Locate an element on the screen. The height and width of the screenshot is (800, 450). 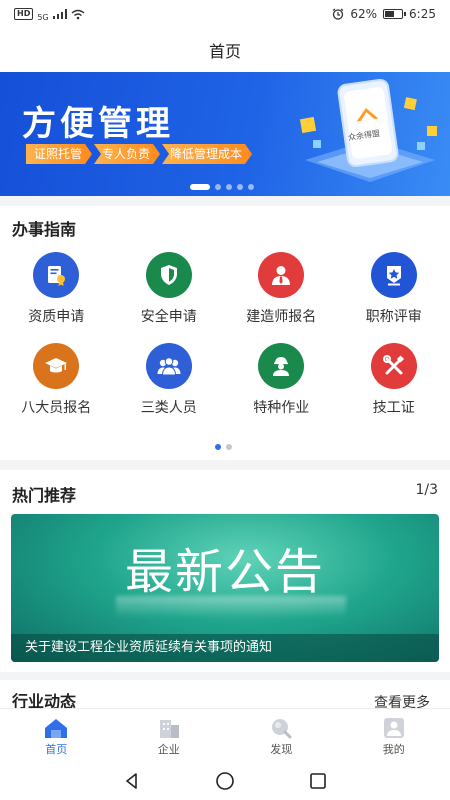
page-header: 首页 is located at coordinates (225, 50).